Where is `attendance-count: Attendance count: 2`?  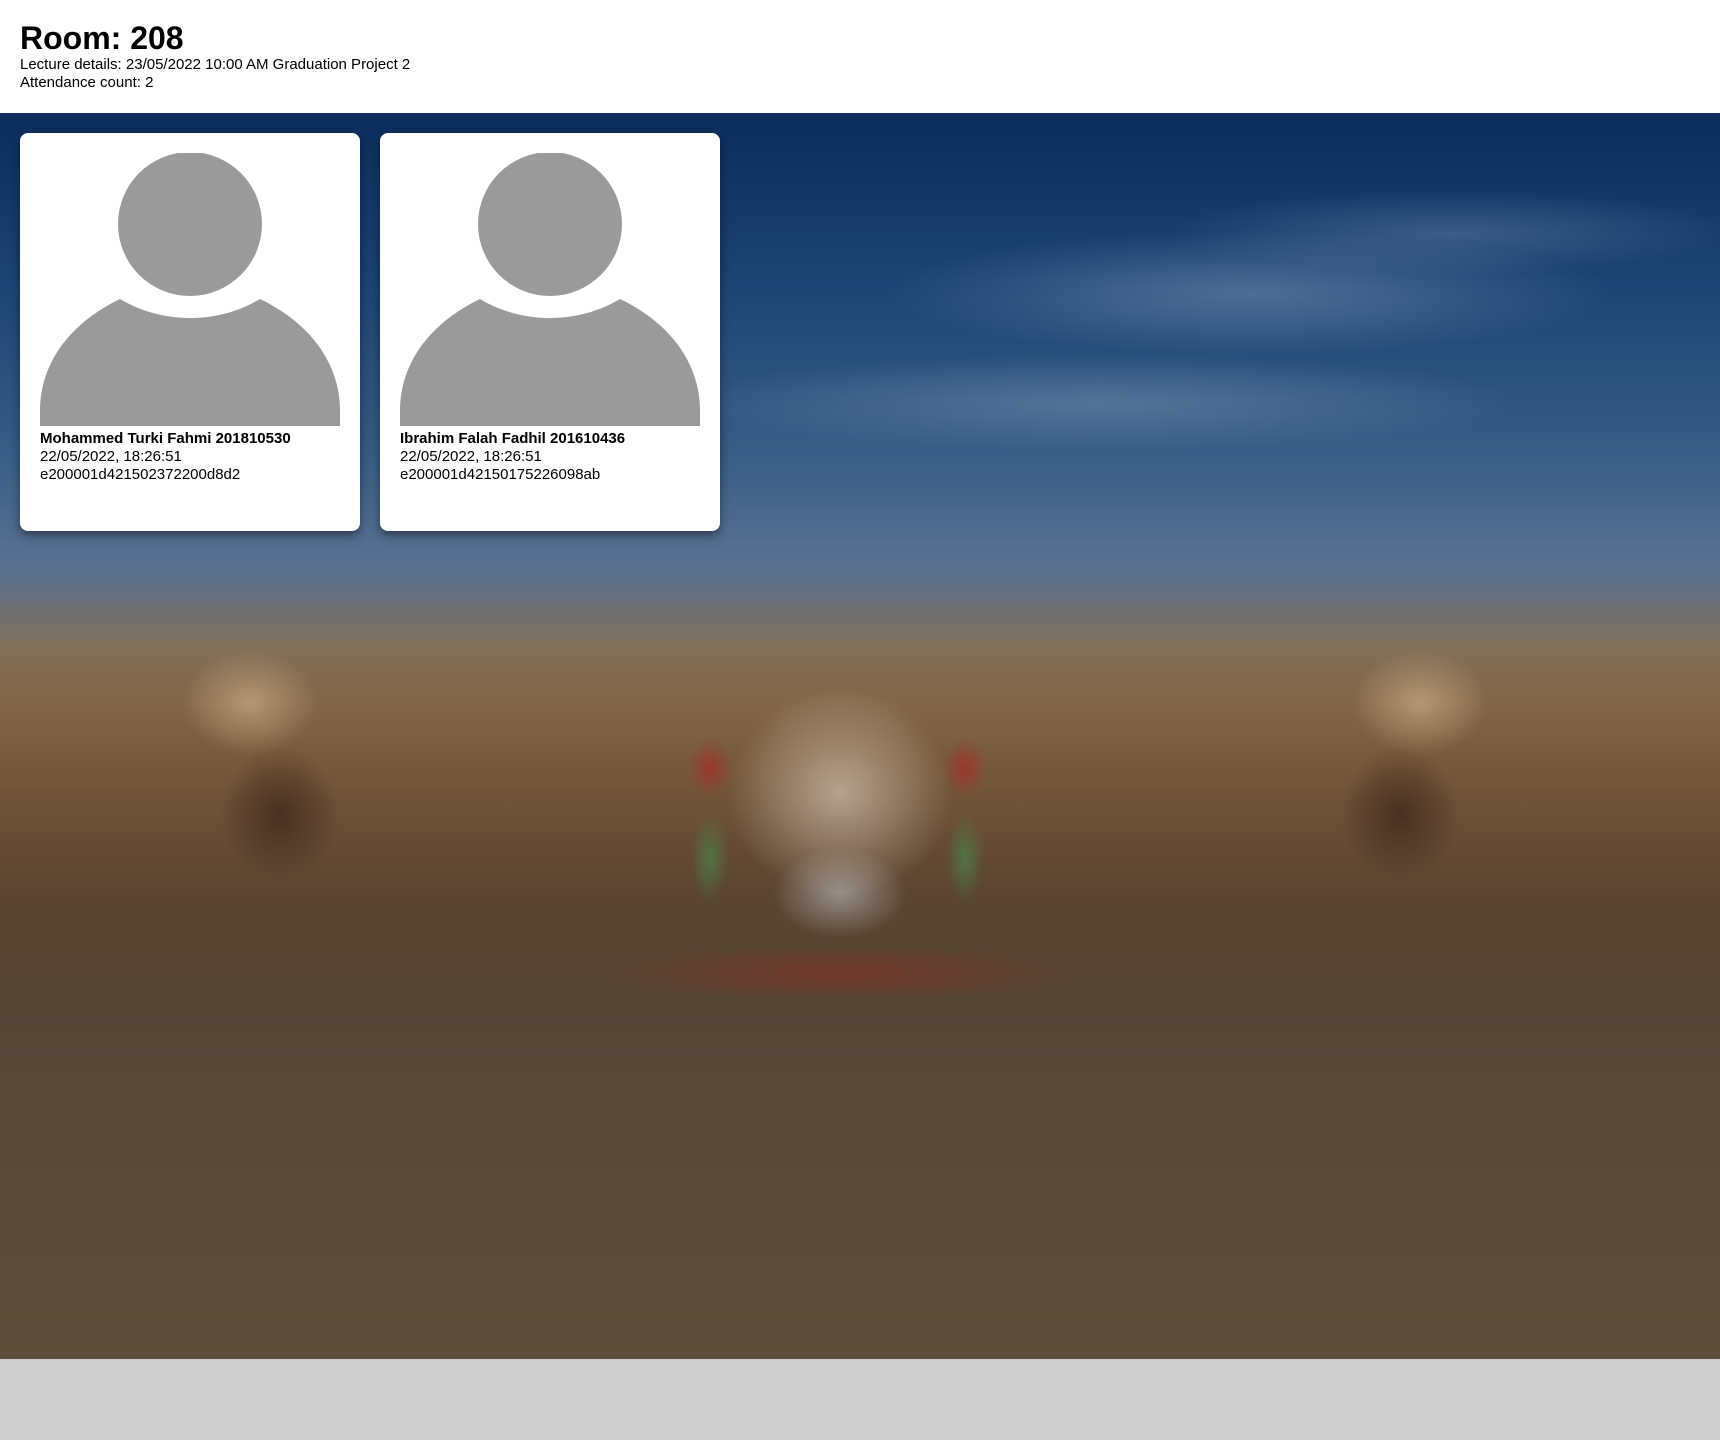 attendance-count: Attendance count: 2 is located at coordinates (87, 82).